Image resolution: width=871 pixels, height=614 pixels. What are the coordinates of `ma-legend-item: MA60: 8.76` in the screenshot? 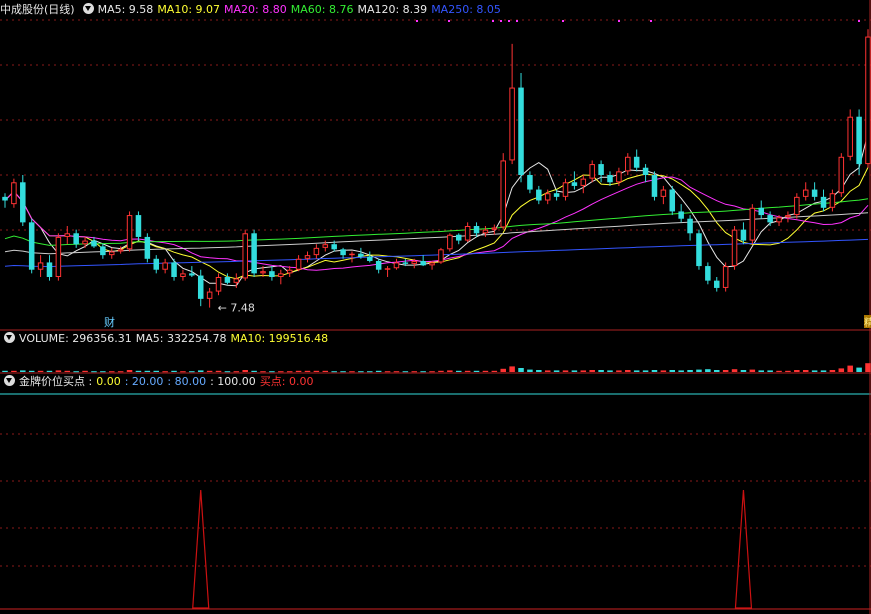 It's located at (322, 9).